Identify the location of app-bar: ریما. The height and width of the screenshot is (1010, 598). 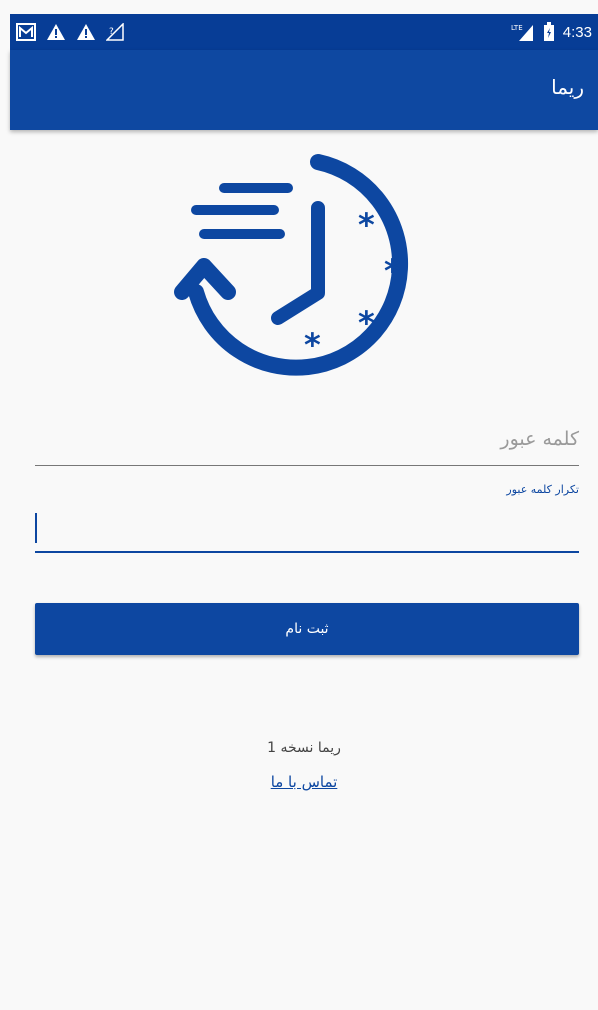
(304, 90).